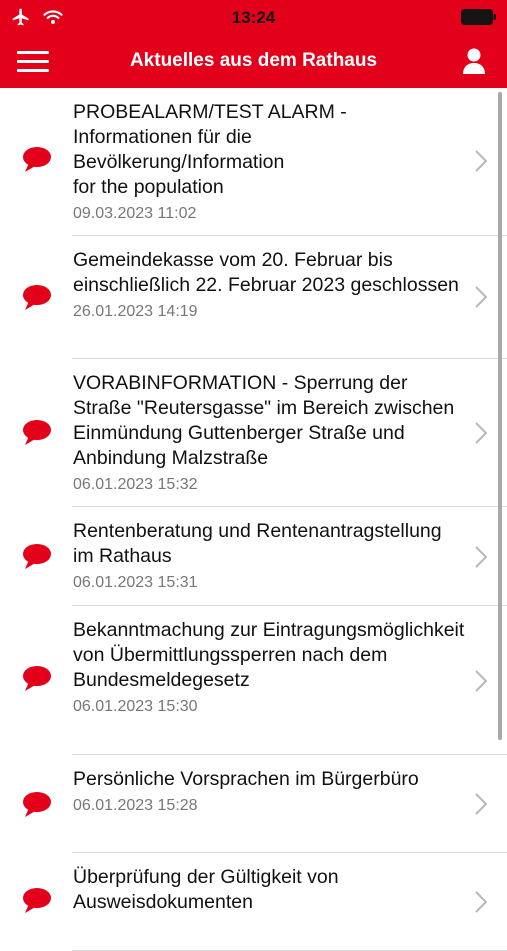 The image size is (507, 951). I want to click on news-date: 06.01.2023 15:28, so click(135, 805).